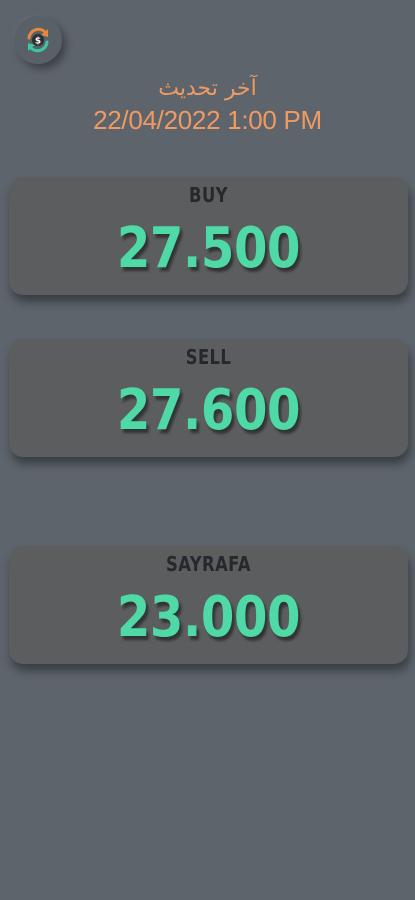 The width and height of the screenshot is (415, 900). Describe the element at coordinates (208, 564) in the screenshot. I see `sayrafa-label: SAYRAFA` at that location.